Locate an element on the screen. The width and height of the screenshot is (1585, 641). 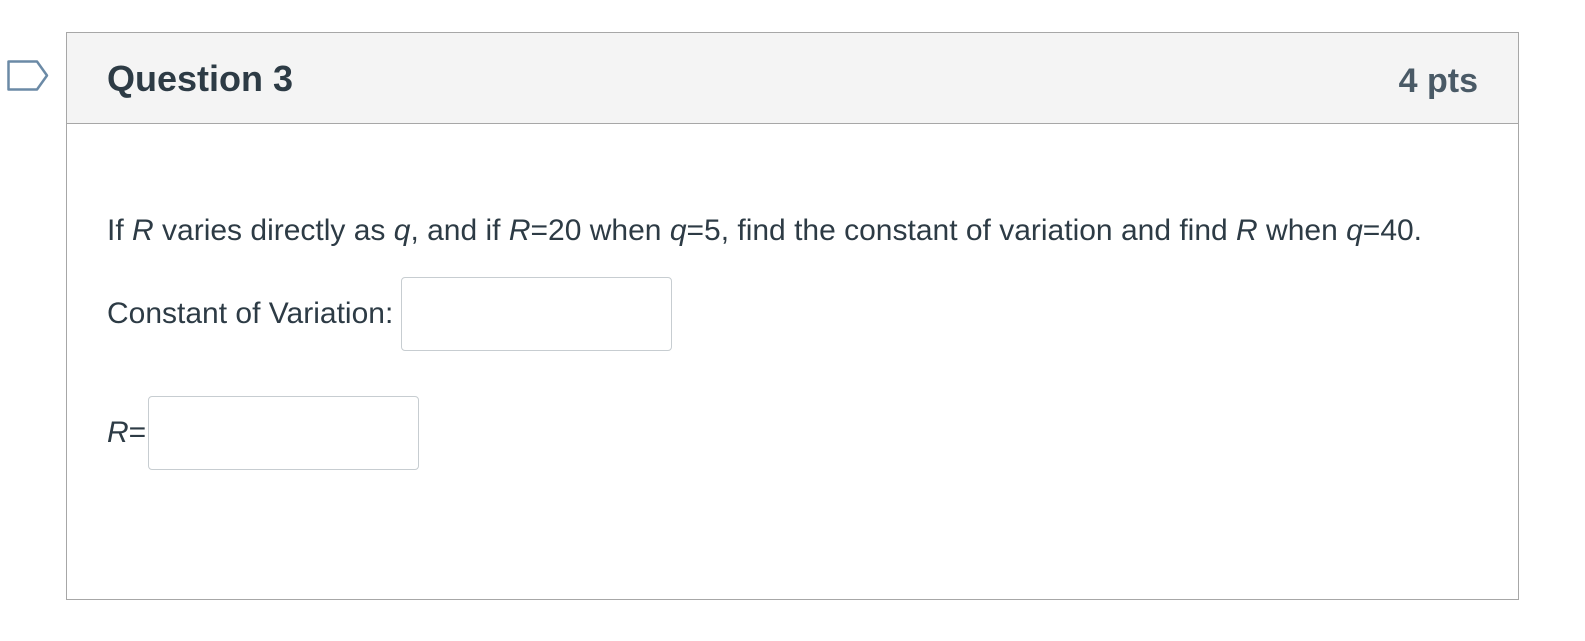
constant-of-variation-input is located at coordinates (537, 314).